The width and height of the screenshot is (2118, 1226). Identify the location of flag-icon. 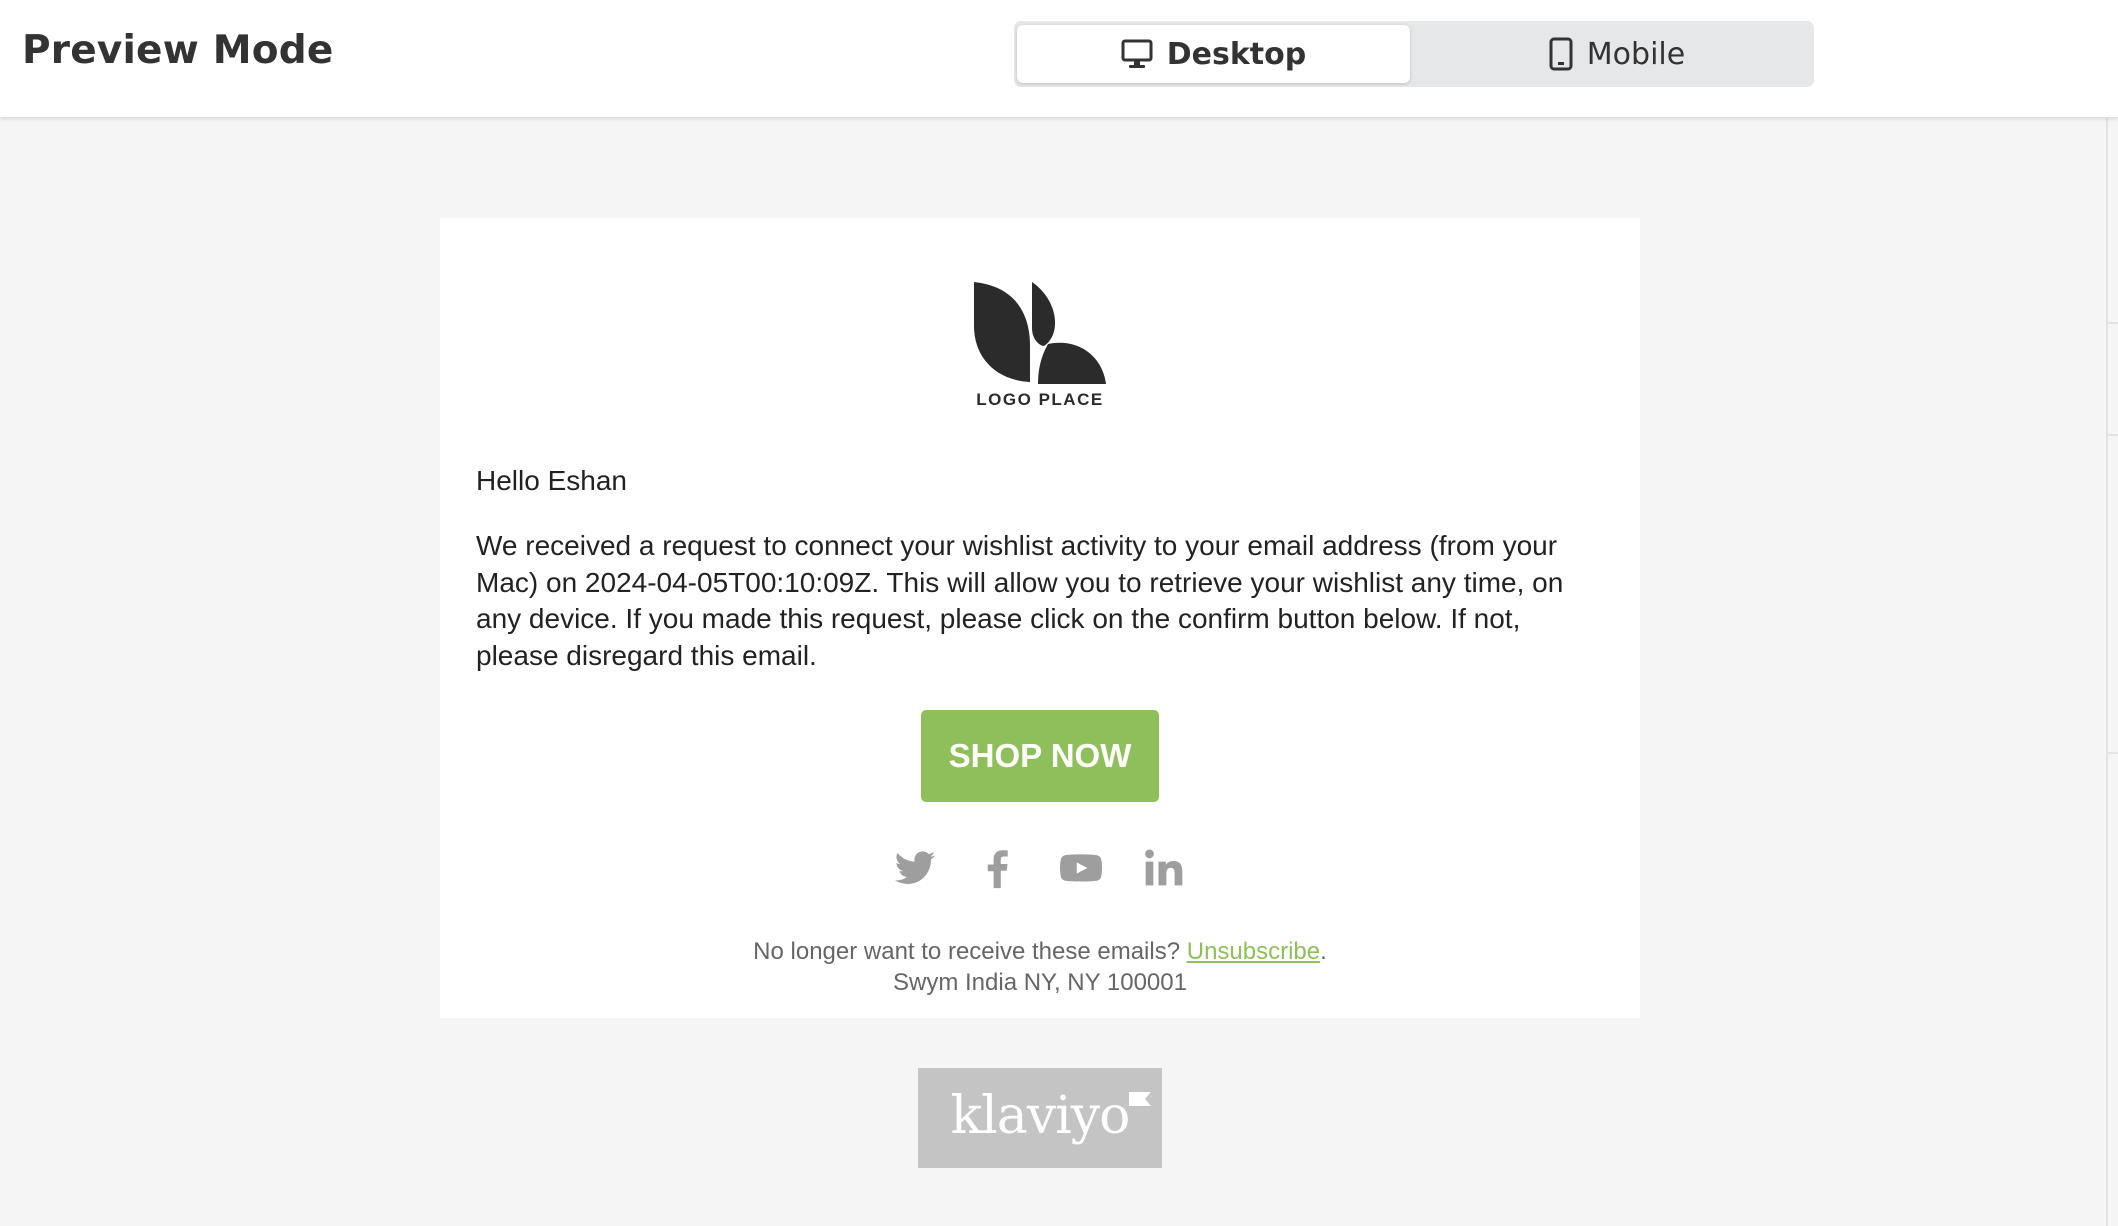
(1140, 1099).